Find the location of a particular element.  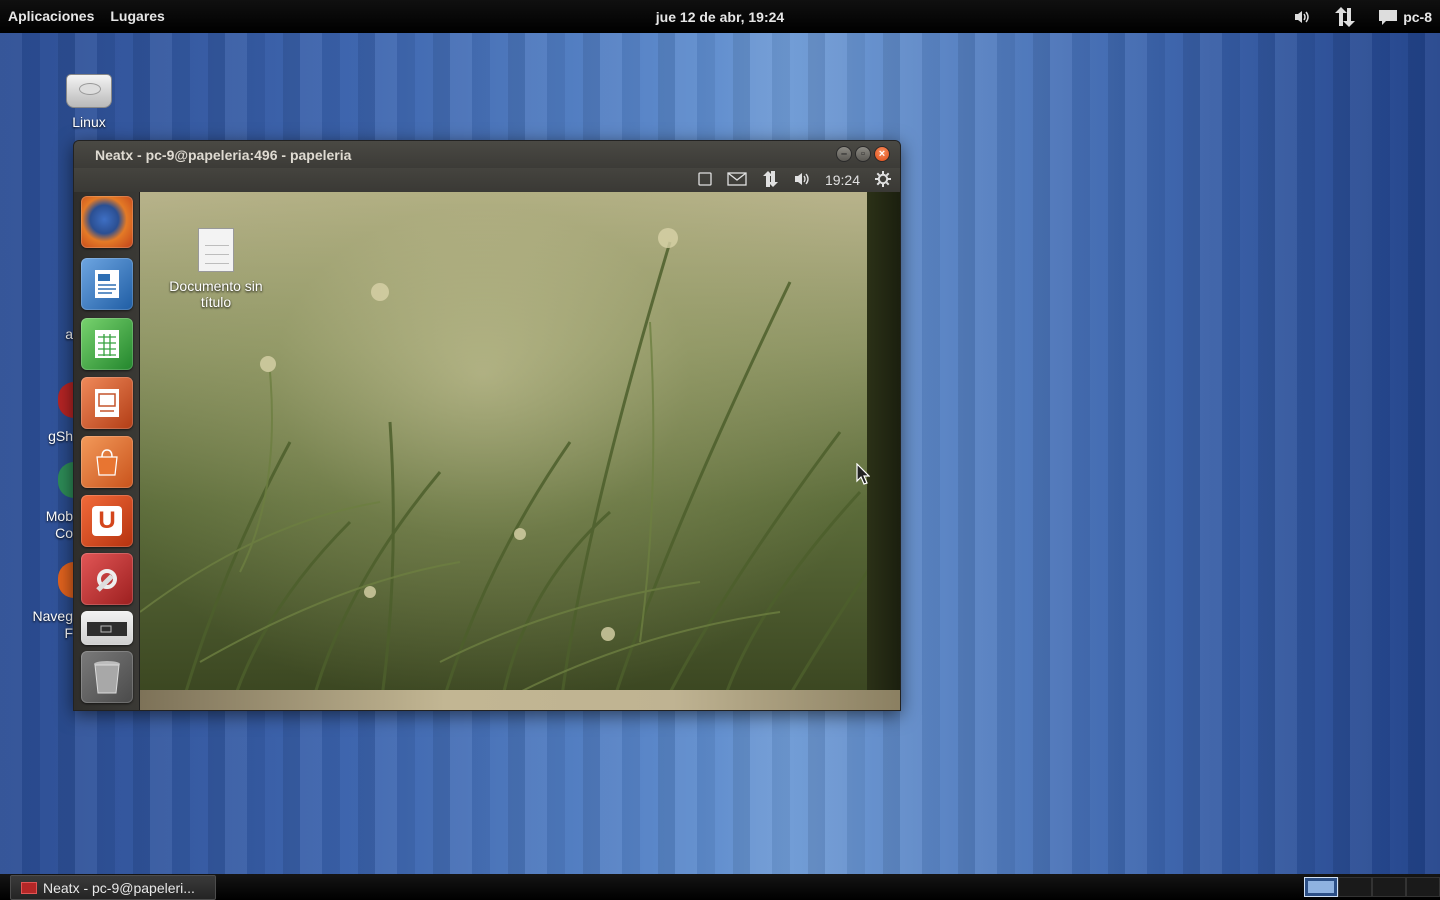

calc-launcher-icon is located at coordinates (107, 344).